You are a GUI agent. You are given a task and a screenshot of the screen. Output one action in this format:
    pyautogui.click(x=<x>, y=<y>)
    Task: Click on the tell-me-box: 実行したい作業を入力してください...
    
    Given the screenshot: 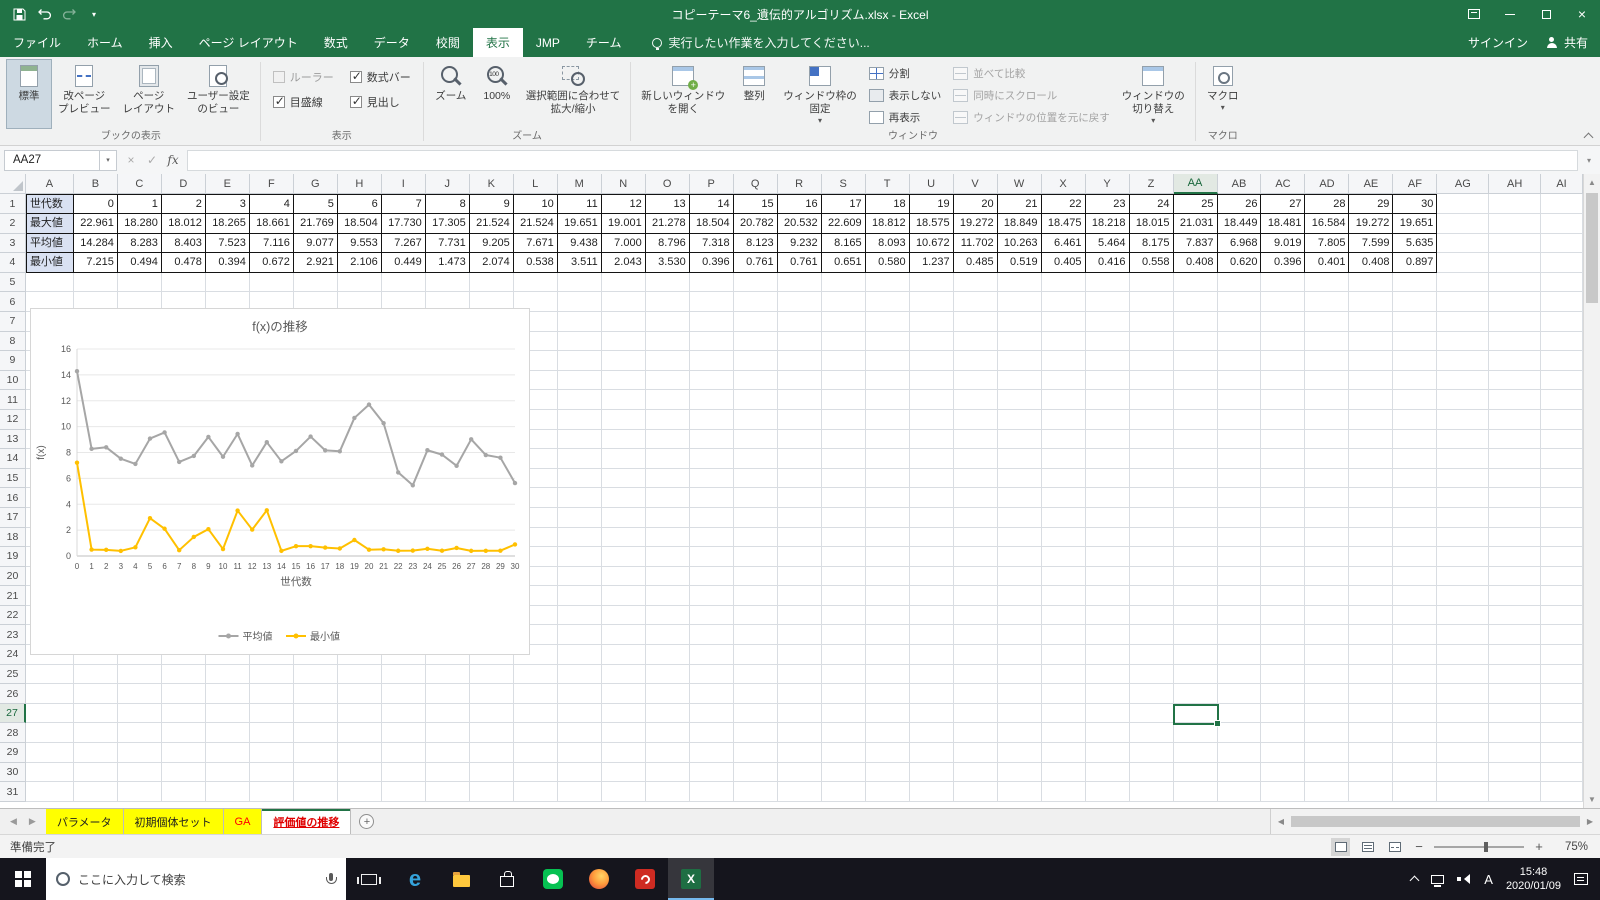 What is the action you would take?
    pyautogui.click(x=761, y=42)
    